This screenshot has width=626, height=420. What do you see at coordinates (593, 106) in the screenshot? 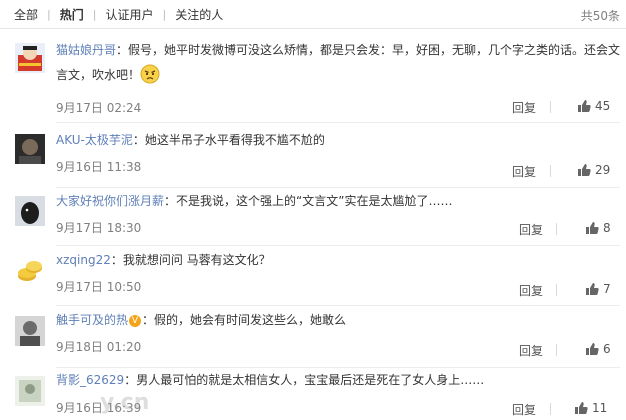
I see `like-button: 45` at bounding box center [593, 106].